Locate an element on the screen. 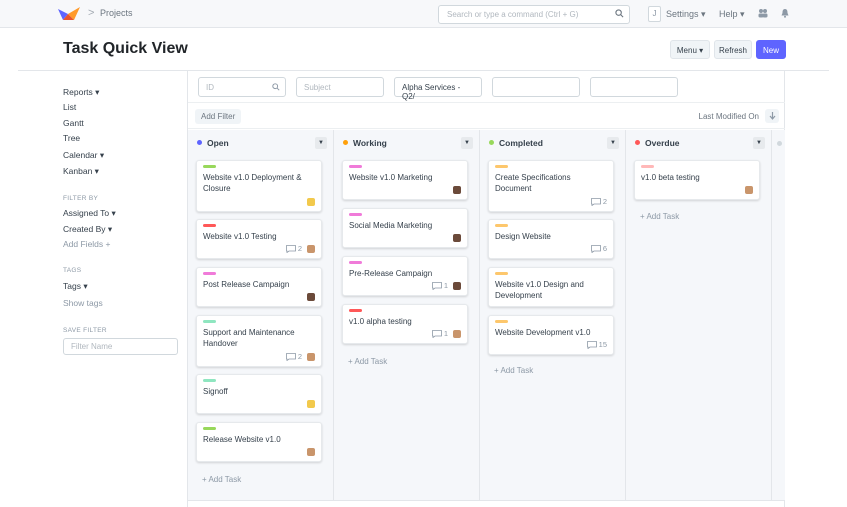 The image size is (847, 507). task-card: Website v1.0 Design and Development is located at coordinates (551, 287).